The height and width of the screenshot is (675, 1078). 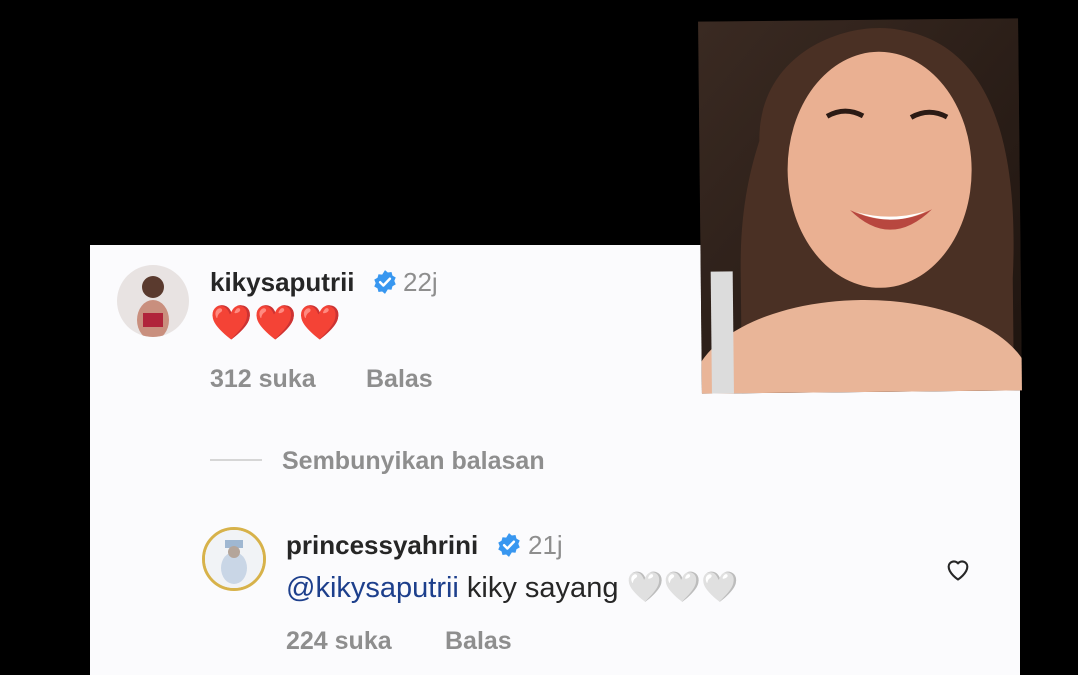 What do you see at coordinates (542, 588) in the screenshot?
I see `reply-body: kiky sayang` at bounding box center [542, 588].